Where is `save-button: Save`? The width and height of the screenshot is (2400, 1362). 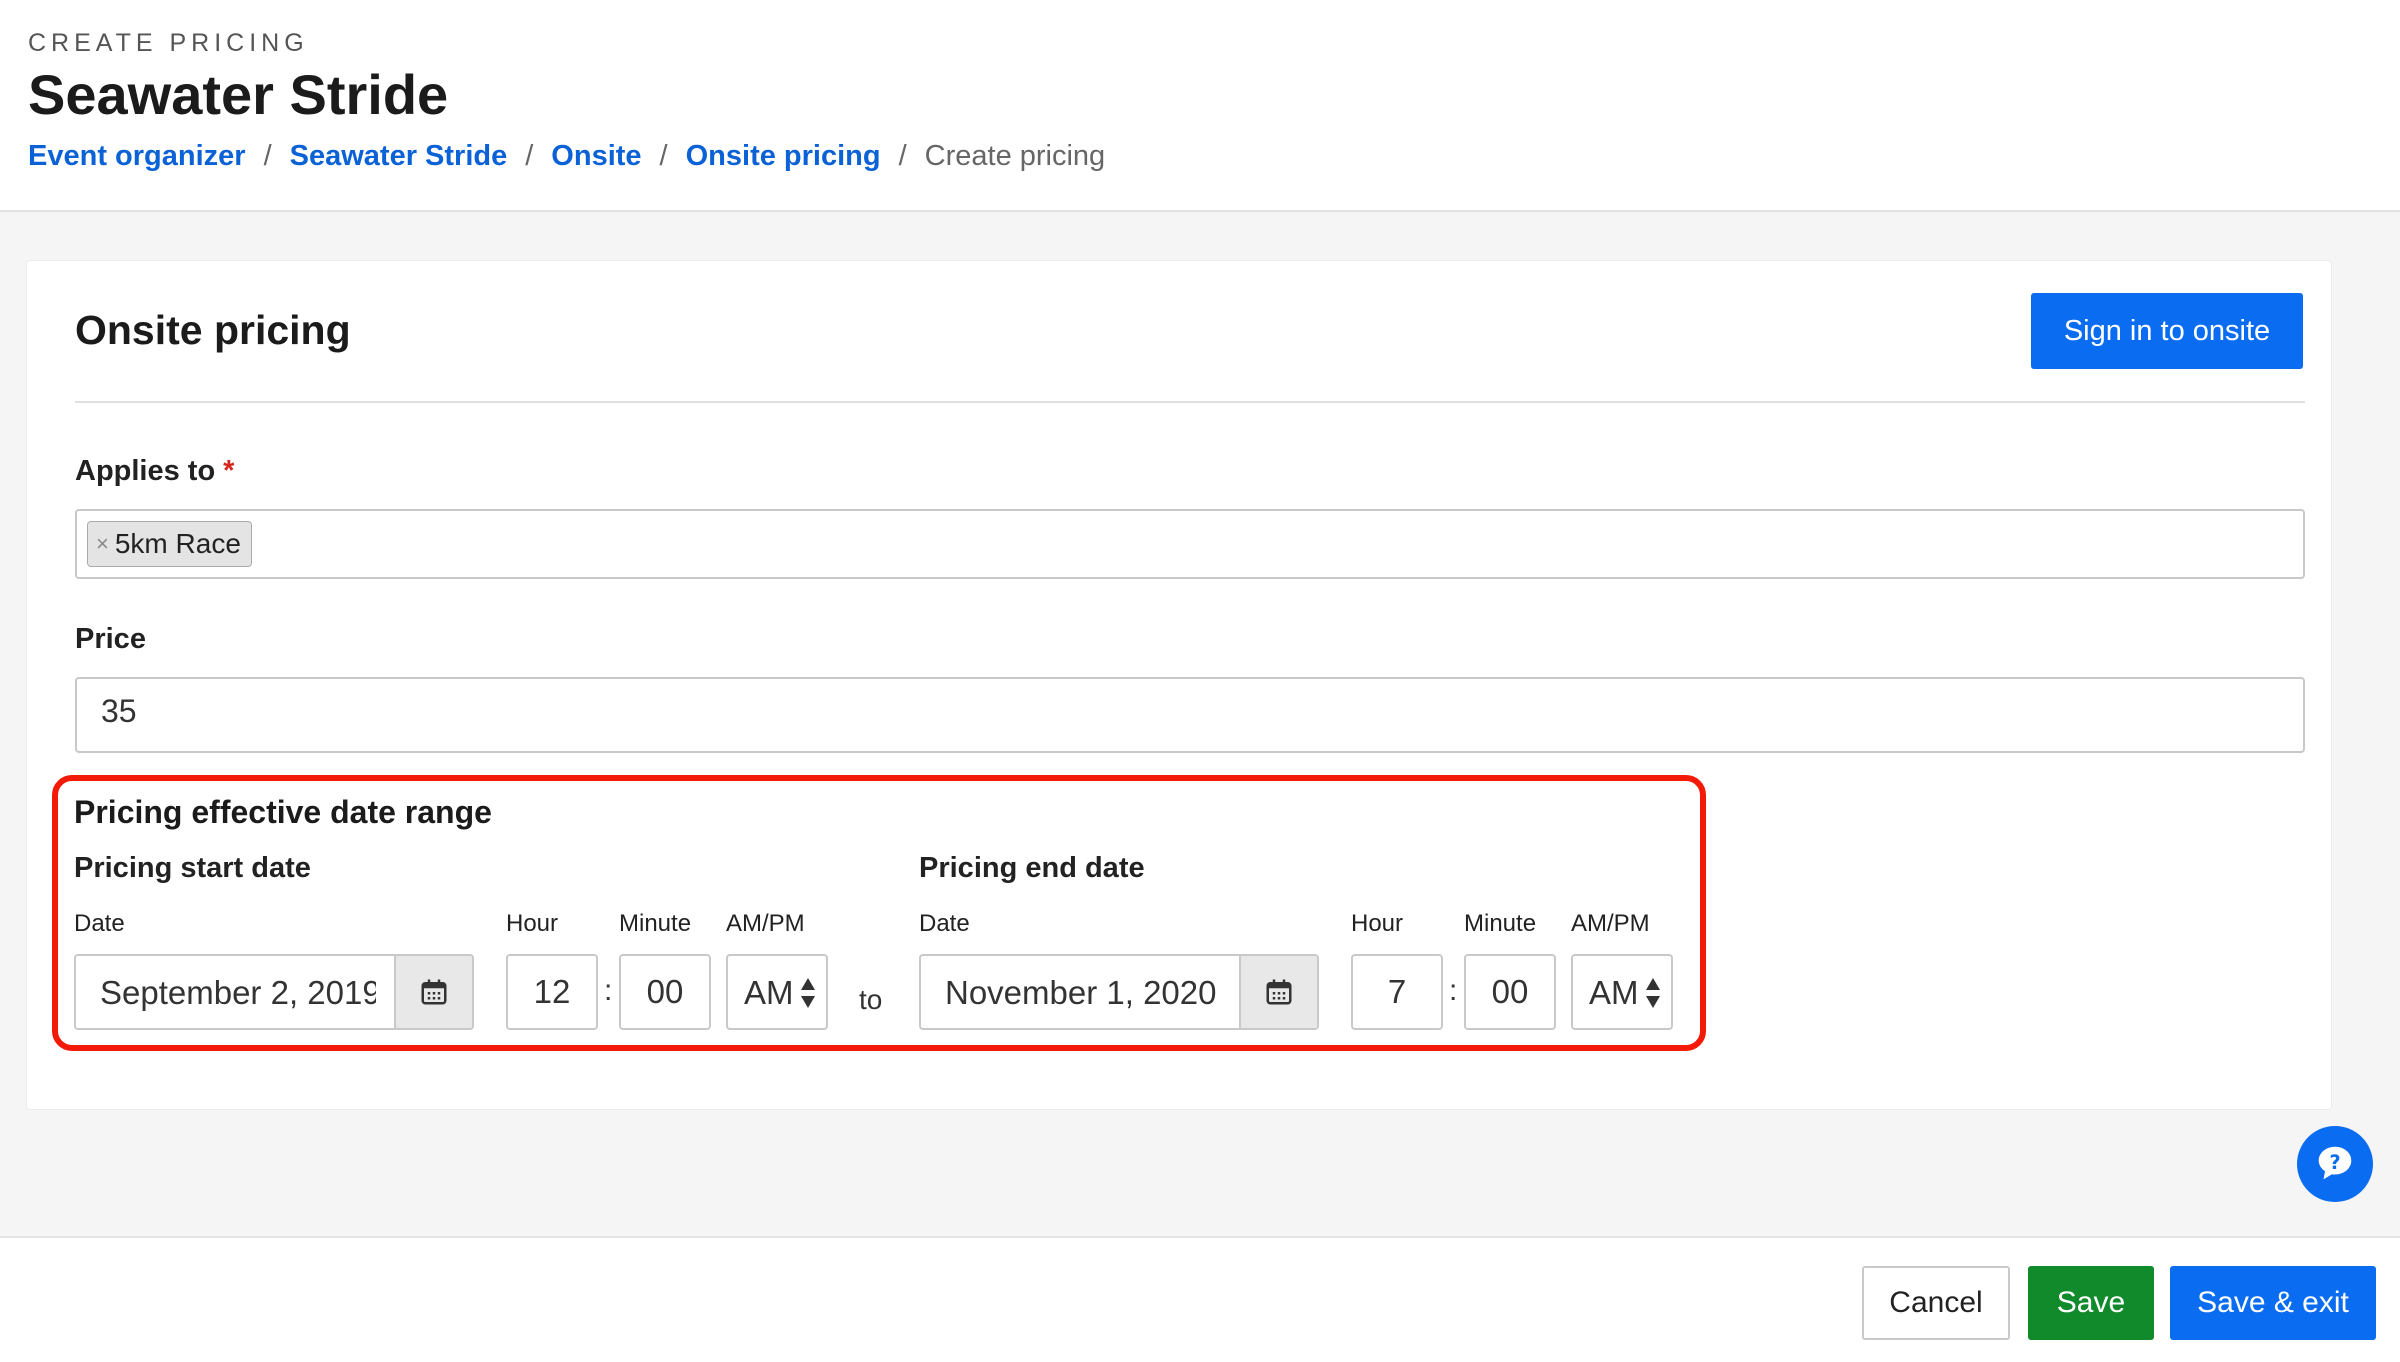
save-button: Save is located at coordinates (2091, 1303).